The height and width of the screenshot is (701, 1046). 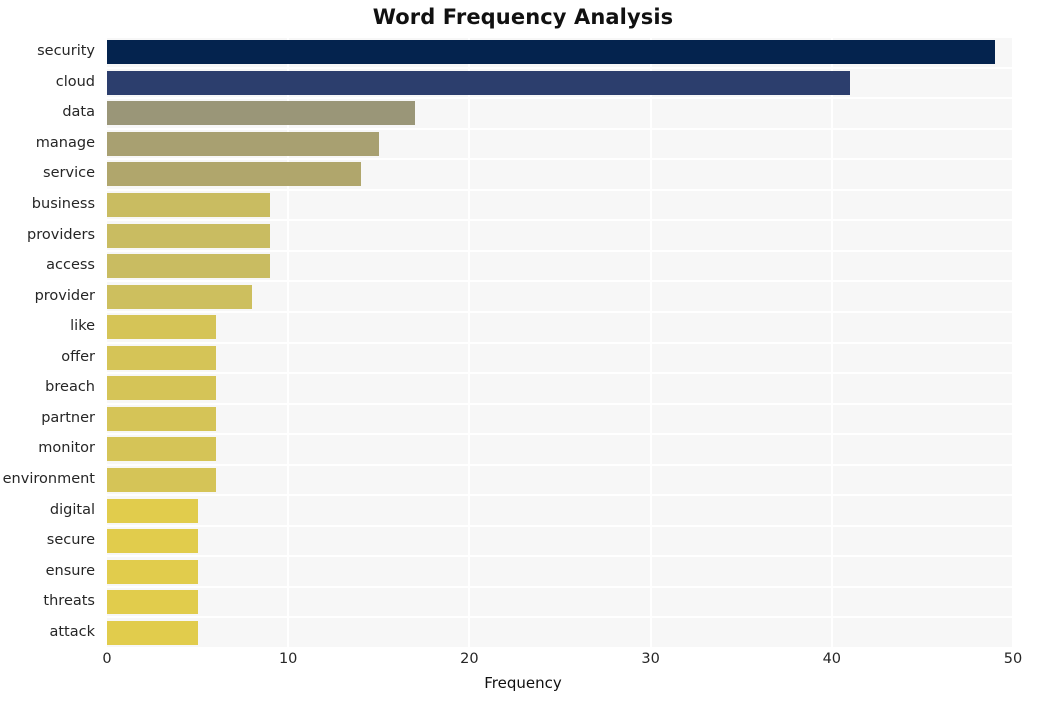 I want to click on y-axis-tick-label: service, so click(x=69, y=173).